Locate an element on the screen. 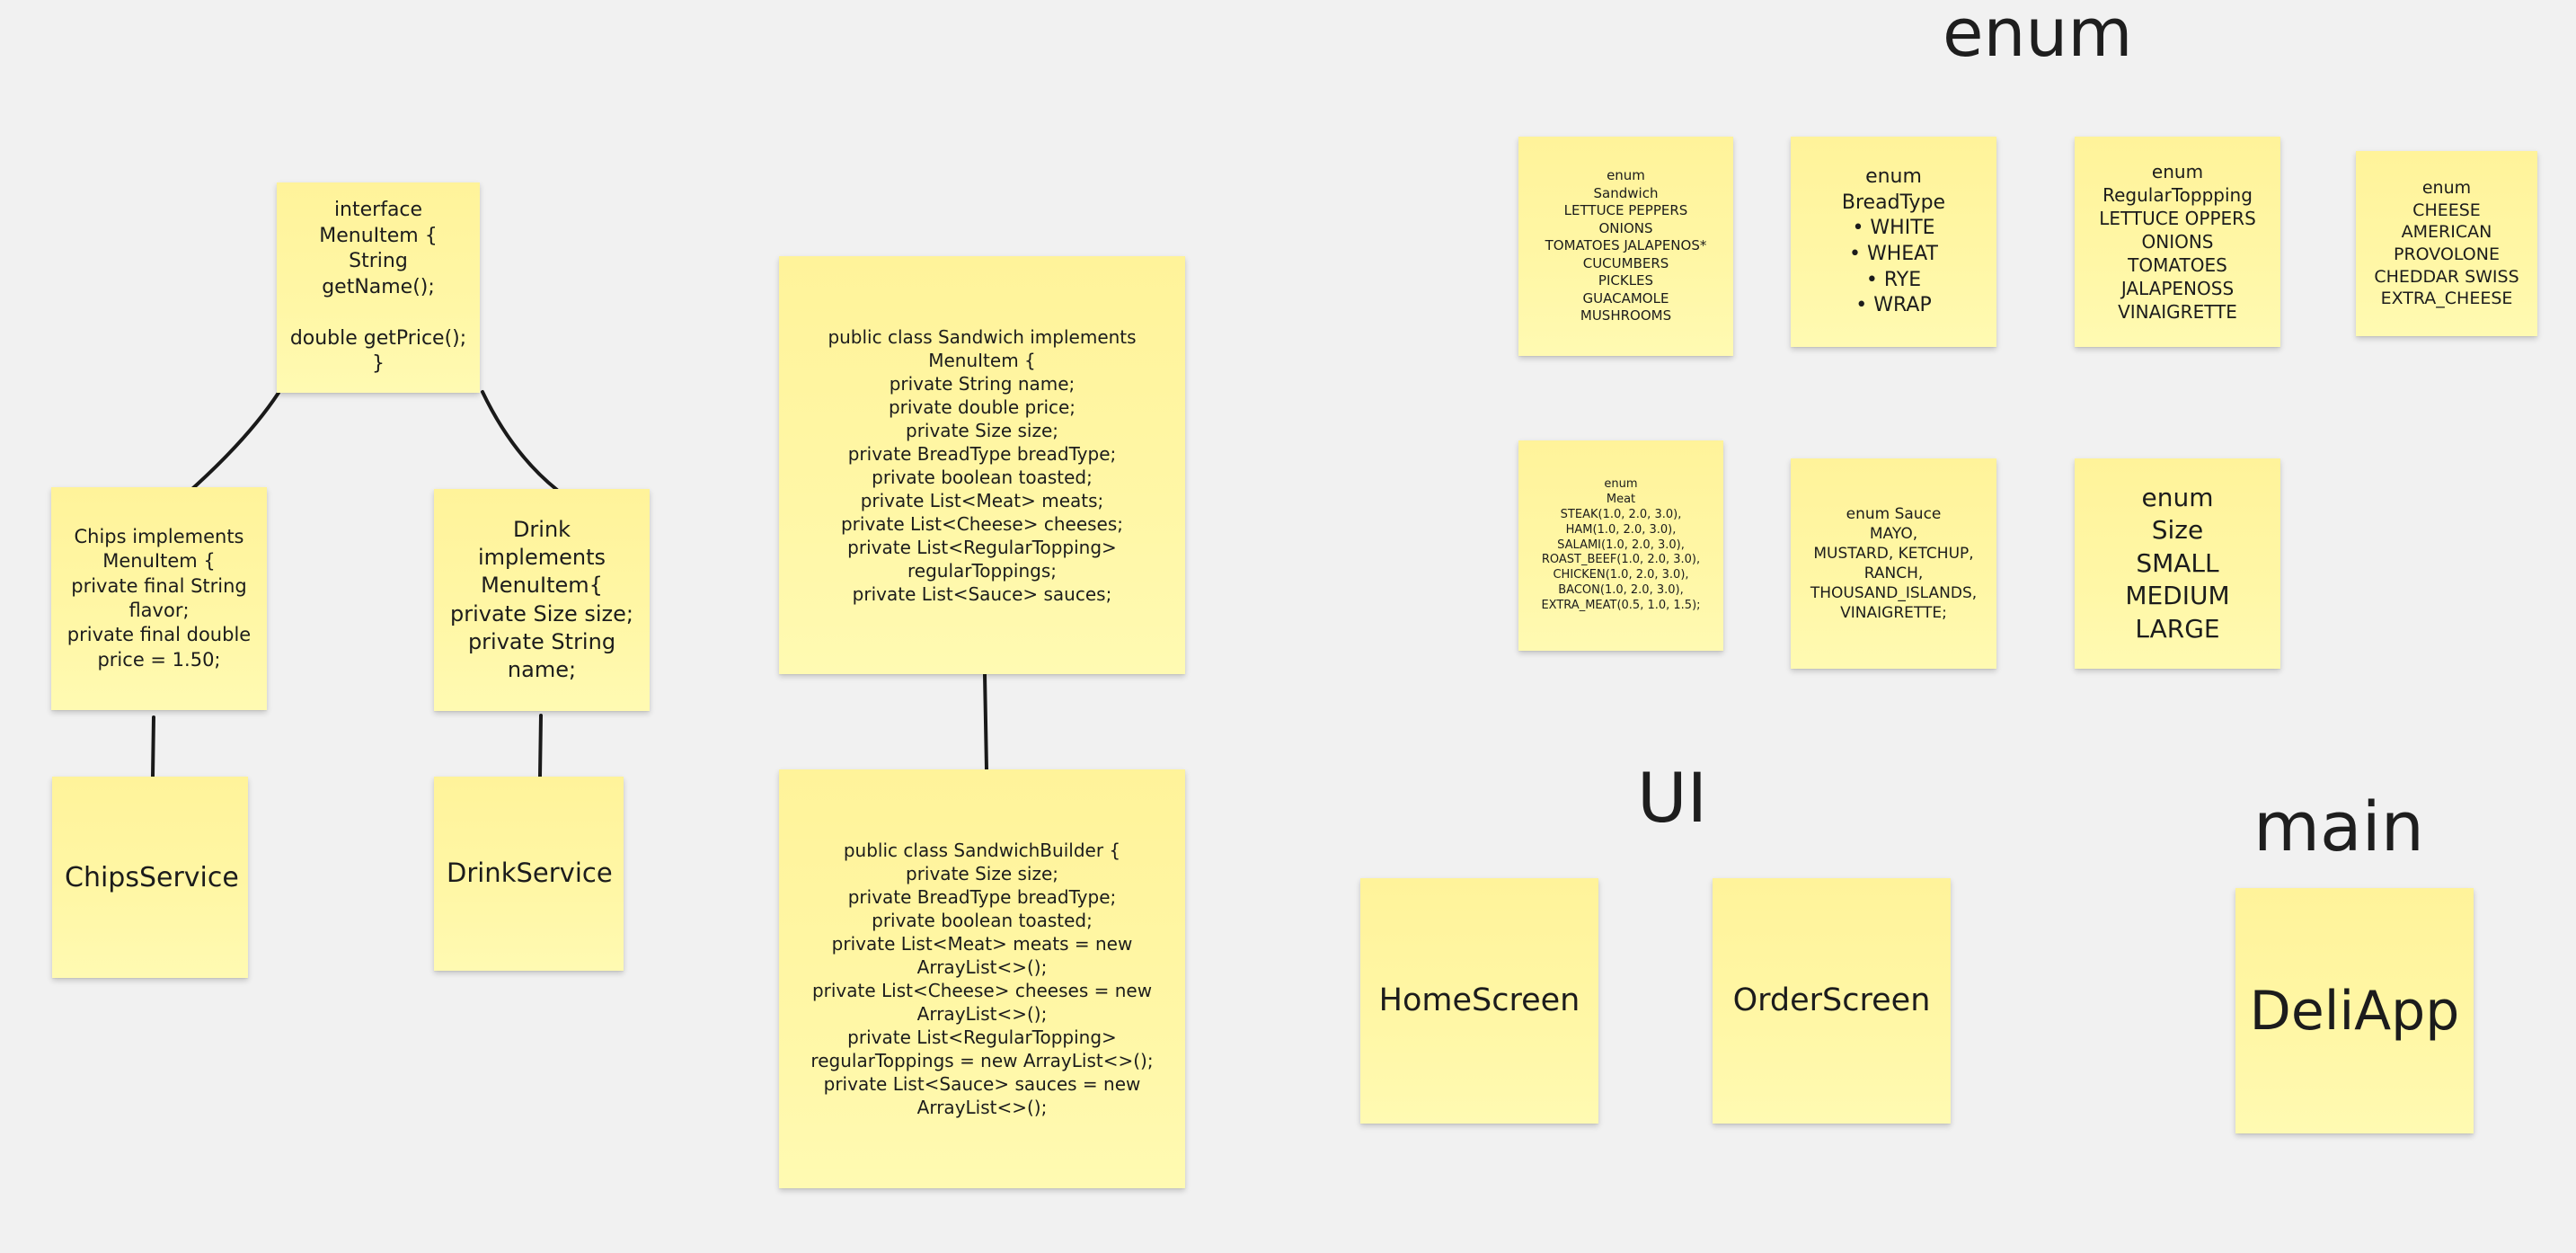  note-text: ChipsService is located at coordinates (152, 877).